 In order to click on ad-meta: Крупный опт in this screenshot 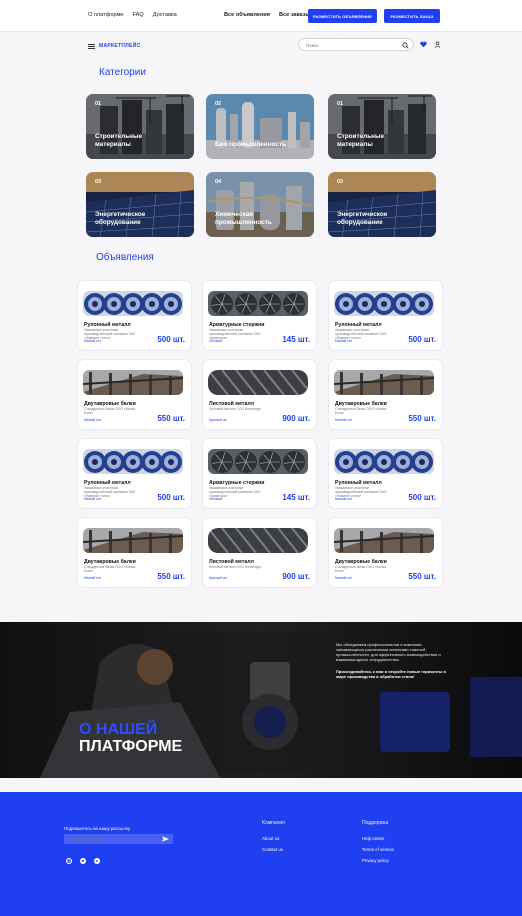, I will do `click(218, 420)`.